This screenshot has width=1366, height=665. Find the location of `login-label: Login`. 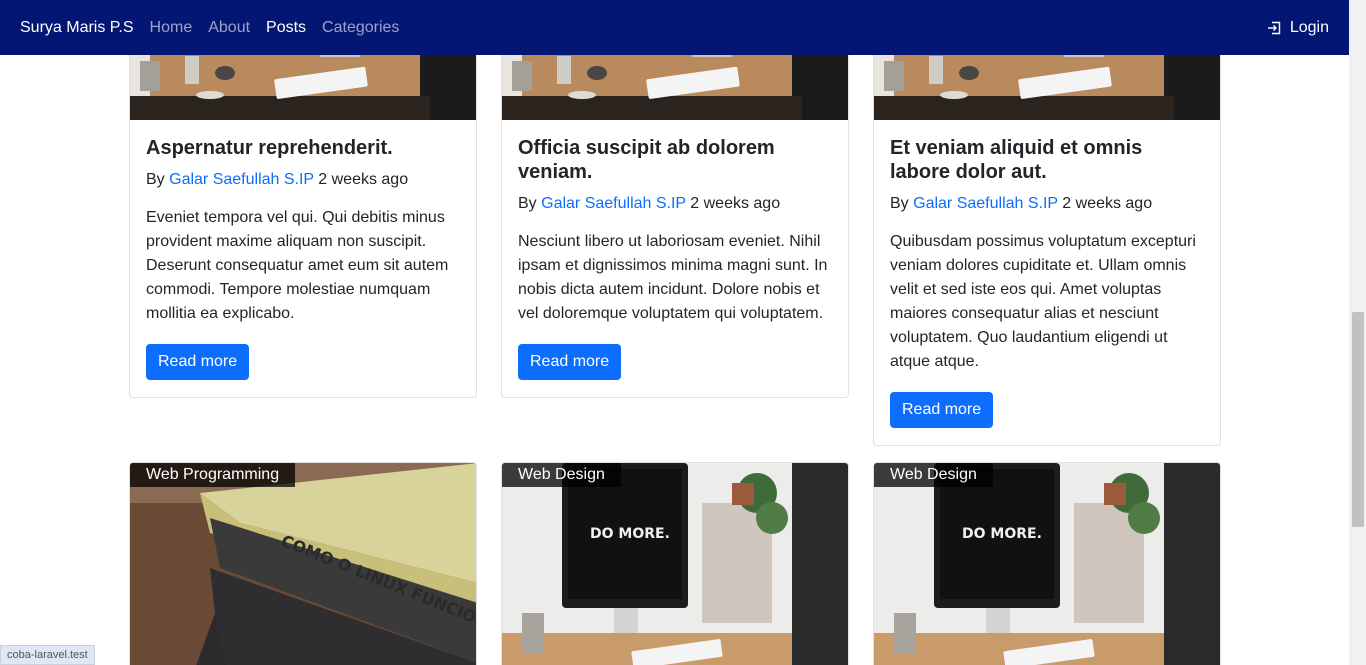

login-label: Login is located at coordinates (1309, 27).